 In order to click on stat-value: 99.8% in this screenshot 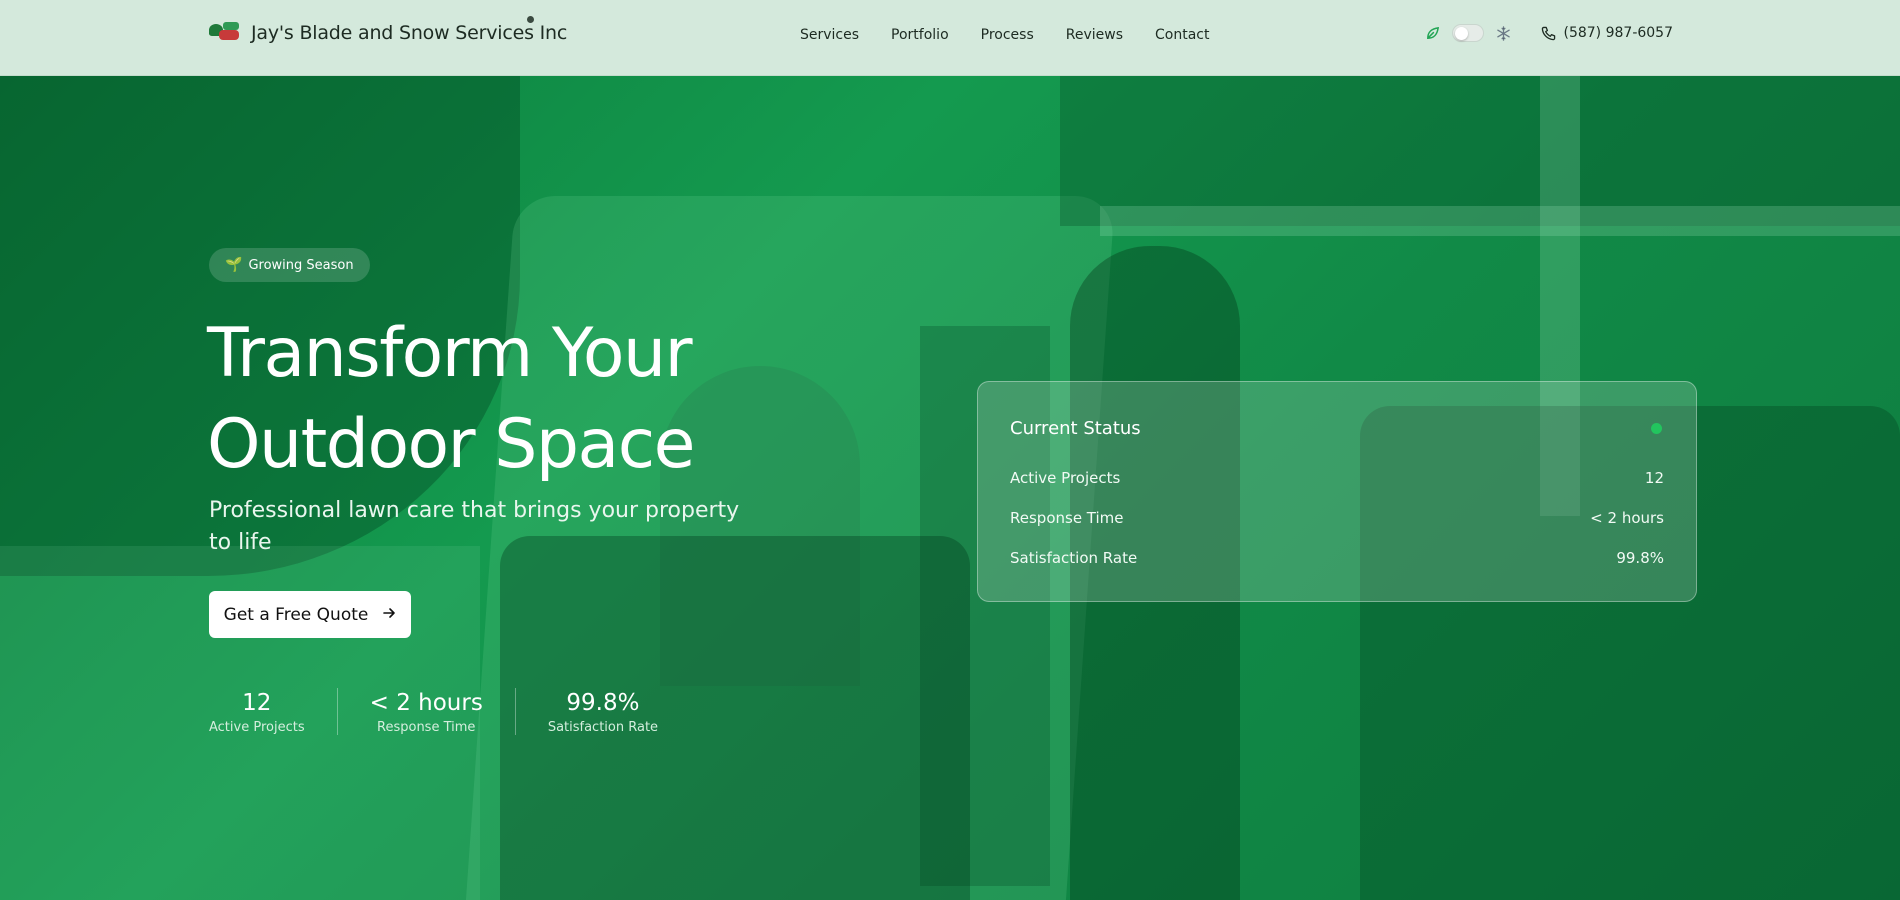, I will do `click(603, 703)`.